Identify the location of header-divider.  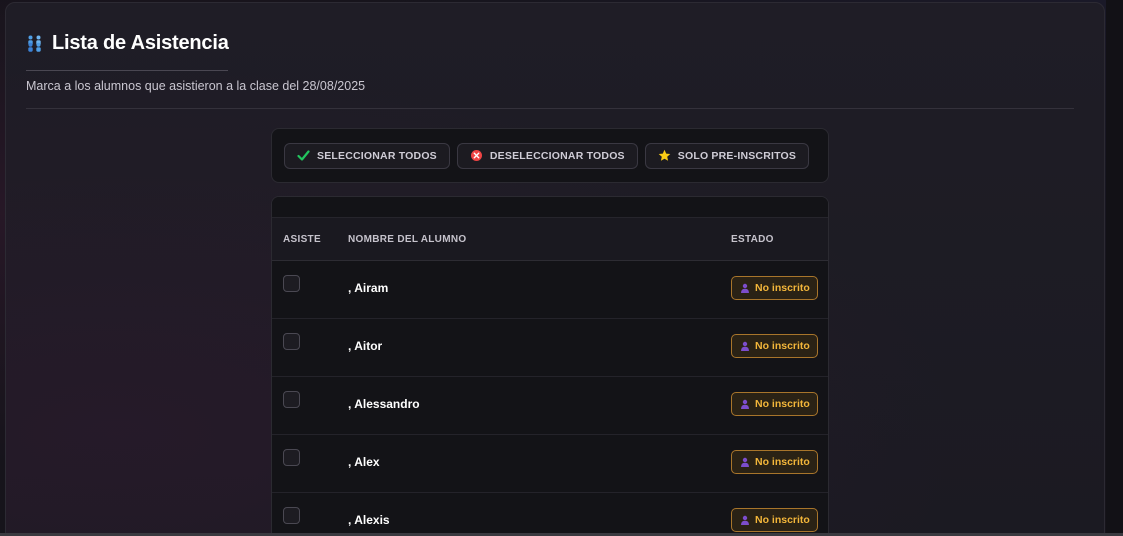
(550, 108).